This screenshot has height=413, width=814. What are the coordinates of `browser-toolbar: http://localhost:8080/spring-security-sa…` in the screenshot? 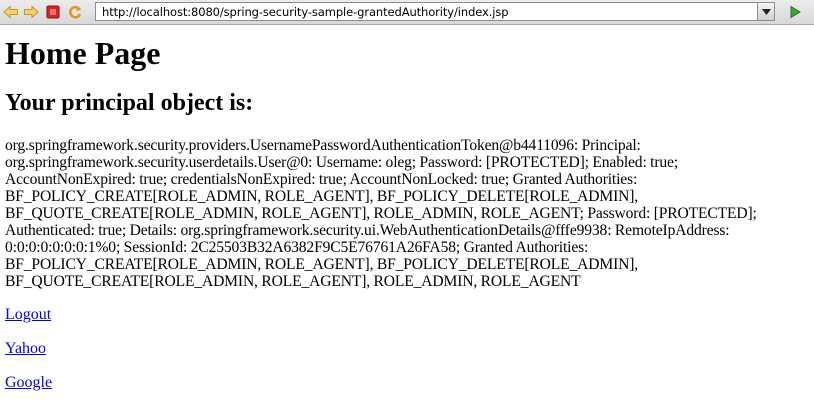 It's located at (407, 12).